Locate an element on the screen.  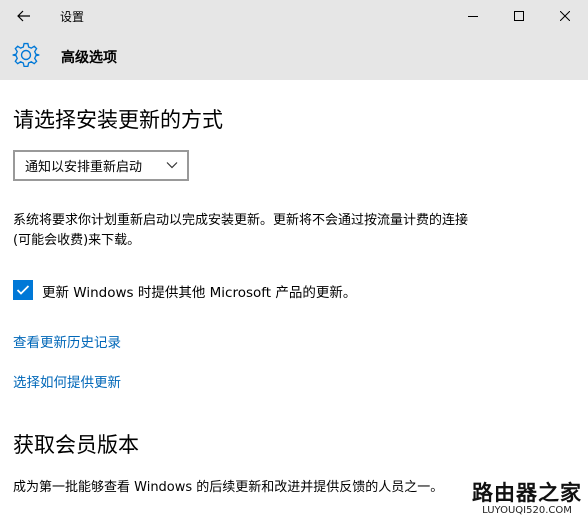
close-button is located at coordinates (565, 16).